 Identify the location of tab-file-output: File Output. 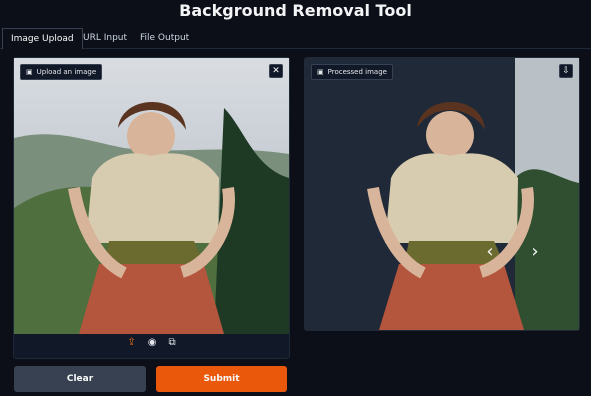
(164, 38).